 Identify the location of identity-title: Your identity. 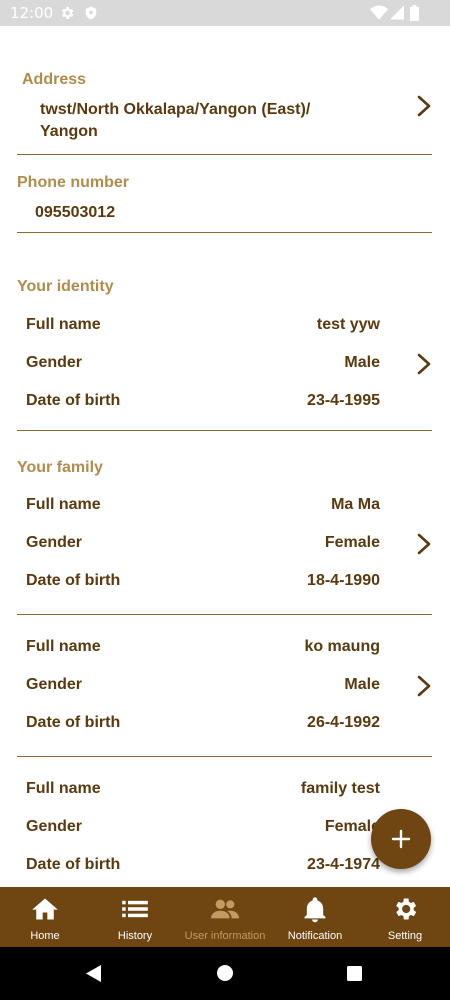
(65, 286).